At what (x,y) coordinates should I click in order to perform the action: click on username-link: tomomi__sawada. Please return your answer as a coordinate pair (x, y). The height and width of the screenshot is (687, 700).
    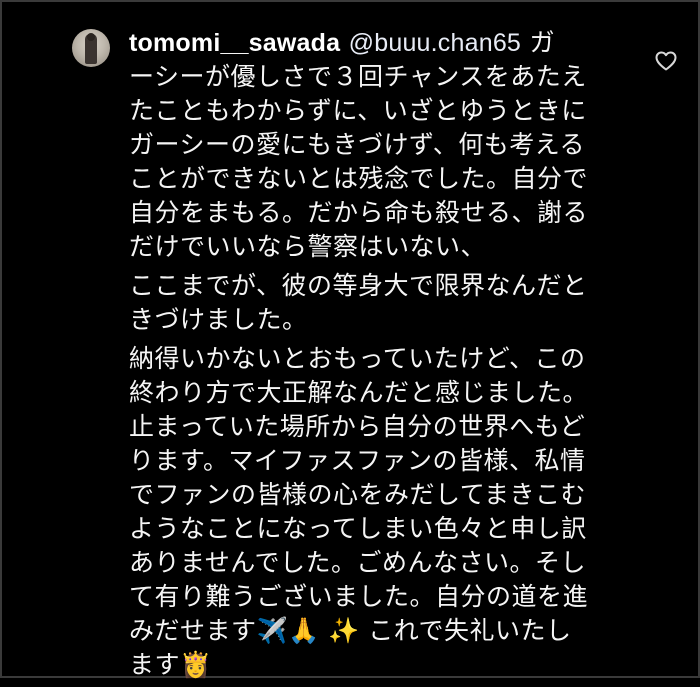
    Looking at the image, I should click on (234, 43).